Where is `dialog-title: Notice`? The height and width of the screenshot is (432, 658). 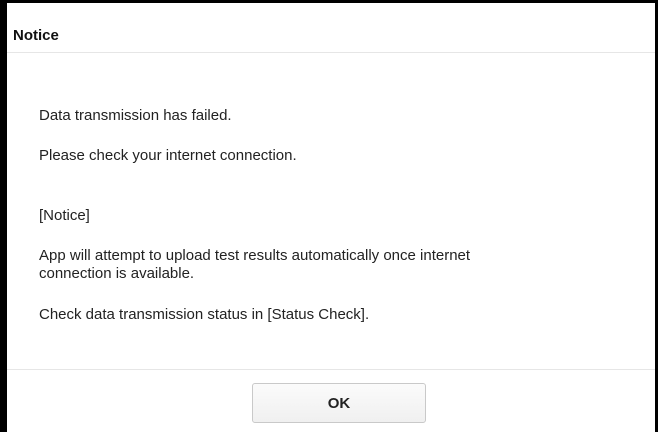
dialog-title: Notice is located at coordinates (36, 35).